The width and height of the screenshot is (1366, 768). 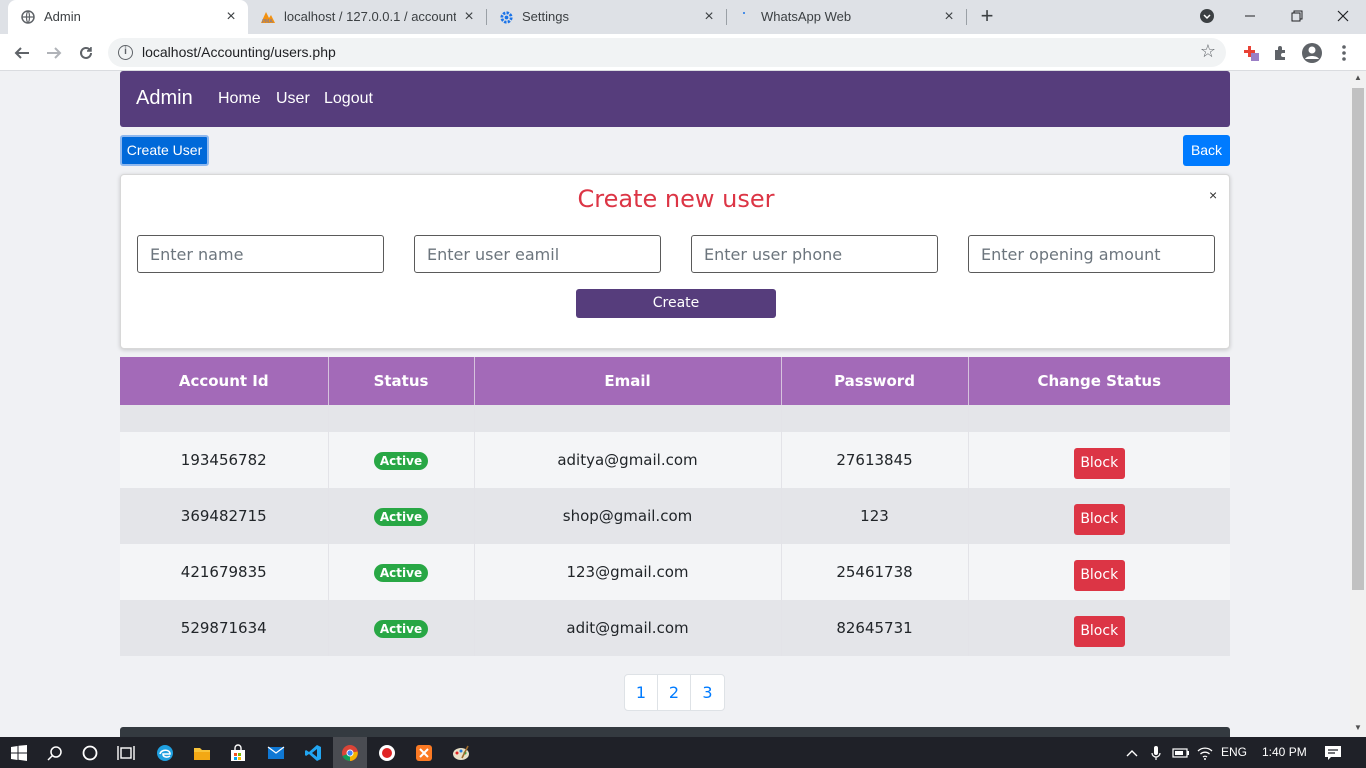 I want to click on extension-icon, so click(x=1251, y=53).